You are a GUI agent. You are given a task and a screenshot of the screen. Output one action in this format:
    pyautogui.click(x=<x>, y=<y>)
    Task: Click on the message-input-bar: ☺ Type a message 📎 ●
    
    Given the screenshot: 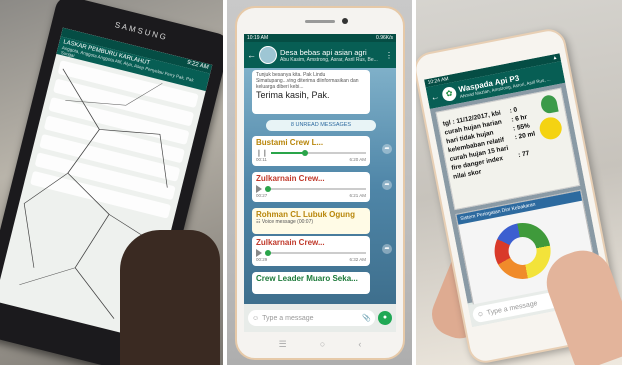 What is the action you would take?
    pyautogui.click(x=320, y=318)
    